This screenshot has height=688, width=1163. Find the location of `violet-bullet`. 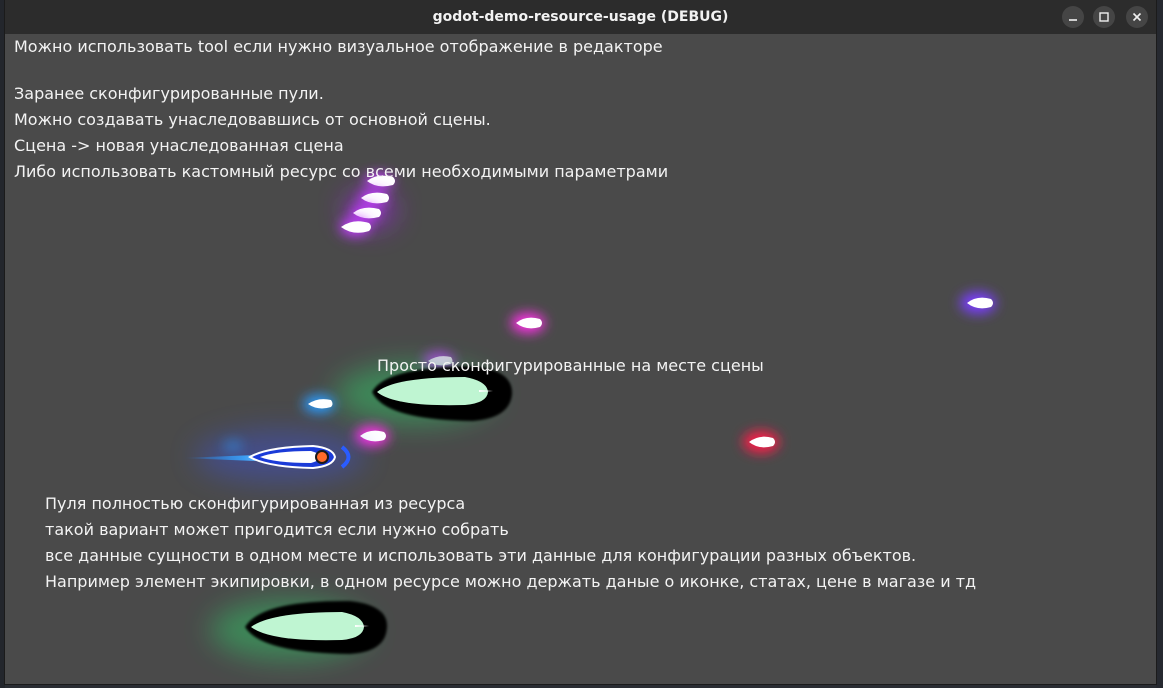

violet-bullet is located at coordinates (978, 303).